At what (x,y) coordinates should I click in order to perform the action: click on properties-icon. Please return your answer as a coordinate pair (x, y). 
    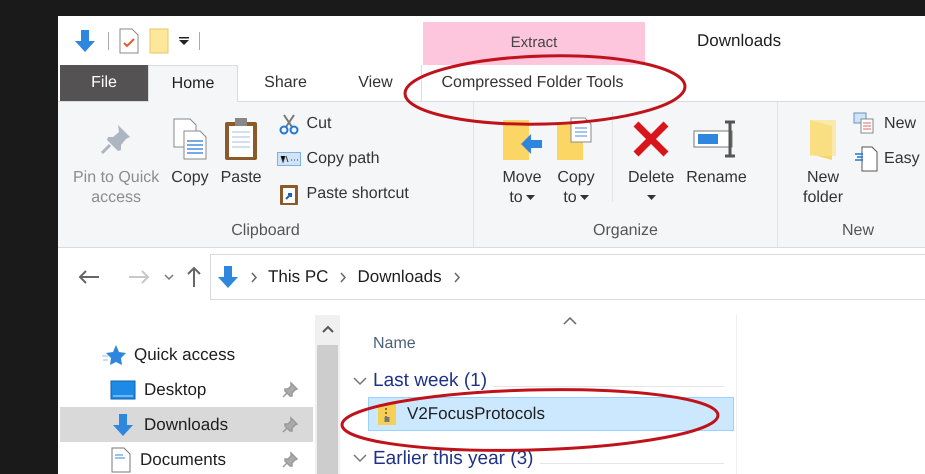
    Looking at the image, I should click on (129, 41).